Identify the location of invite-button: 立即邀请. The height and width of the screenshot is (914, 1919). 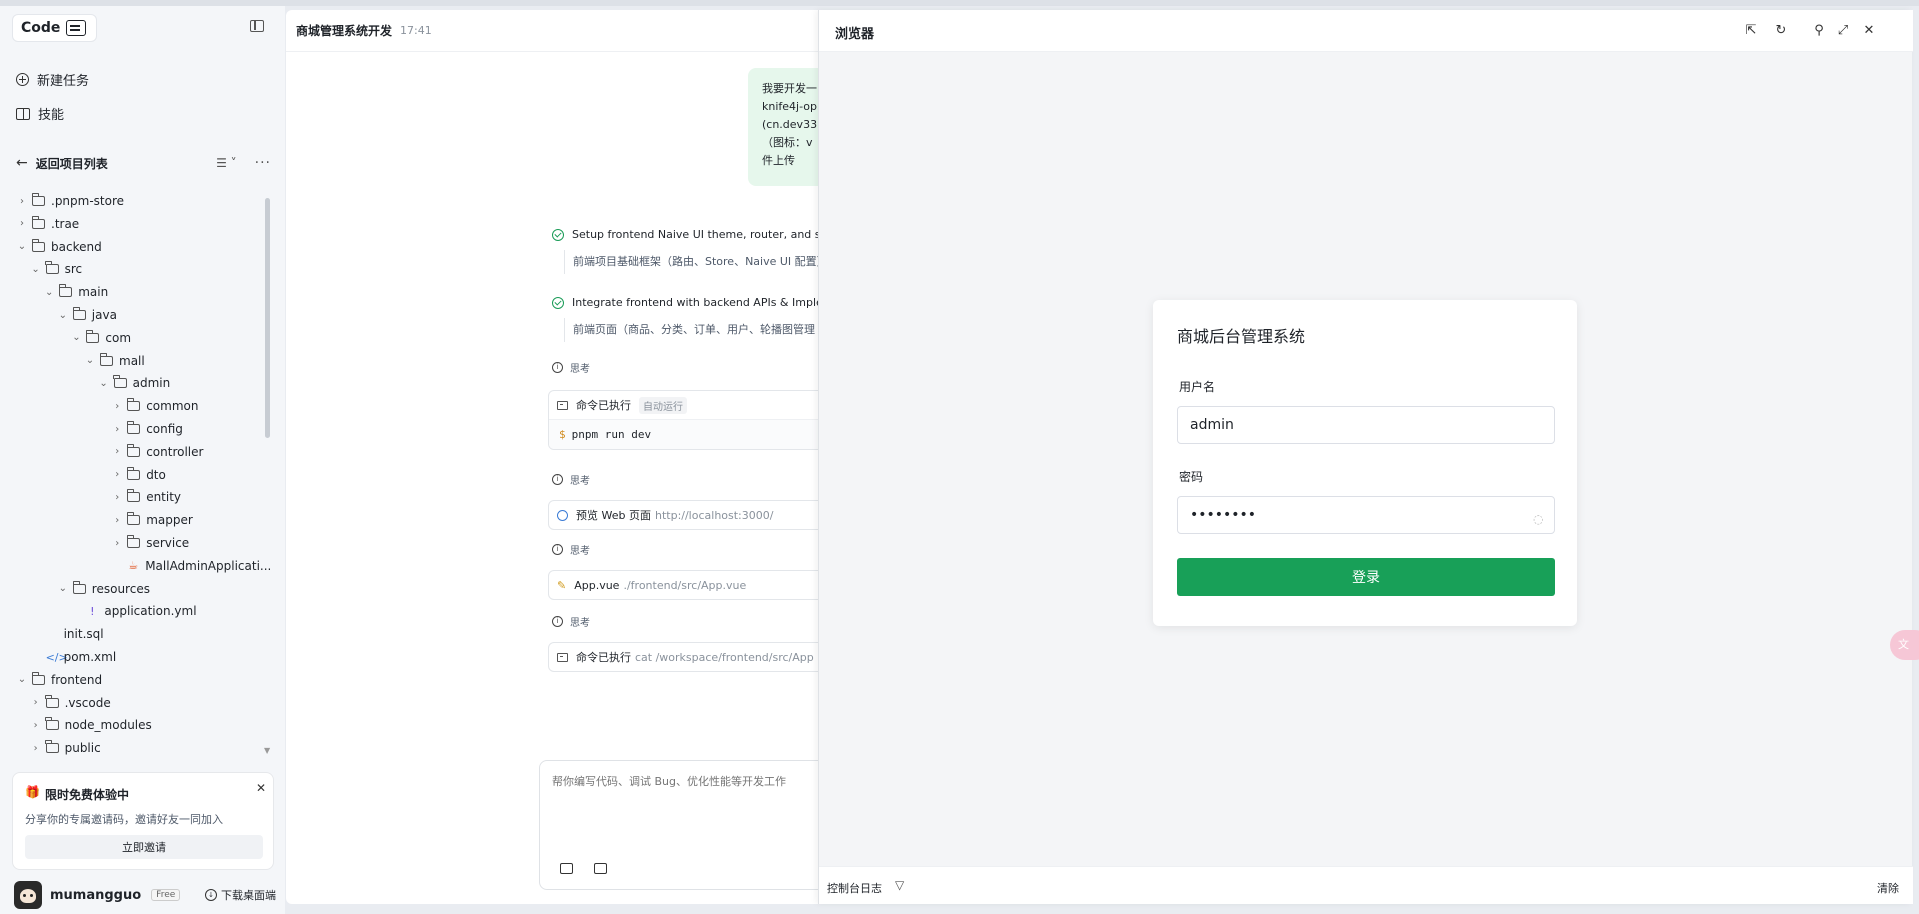
(144, 847).